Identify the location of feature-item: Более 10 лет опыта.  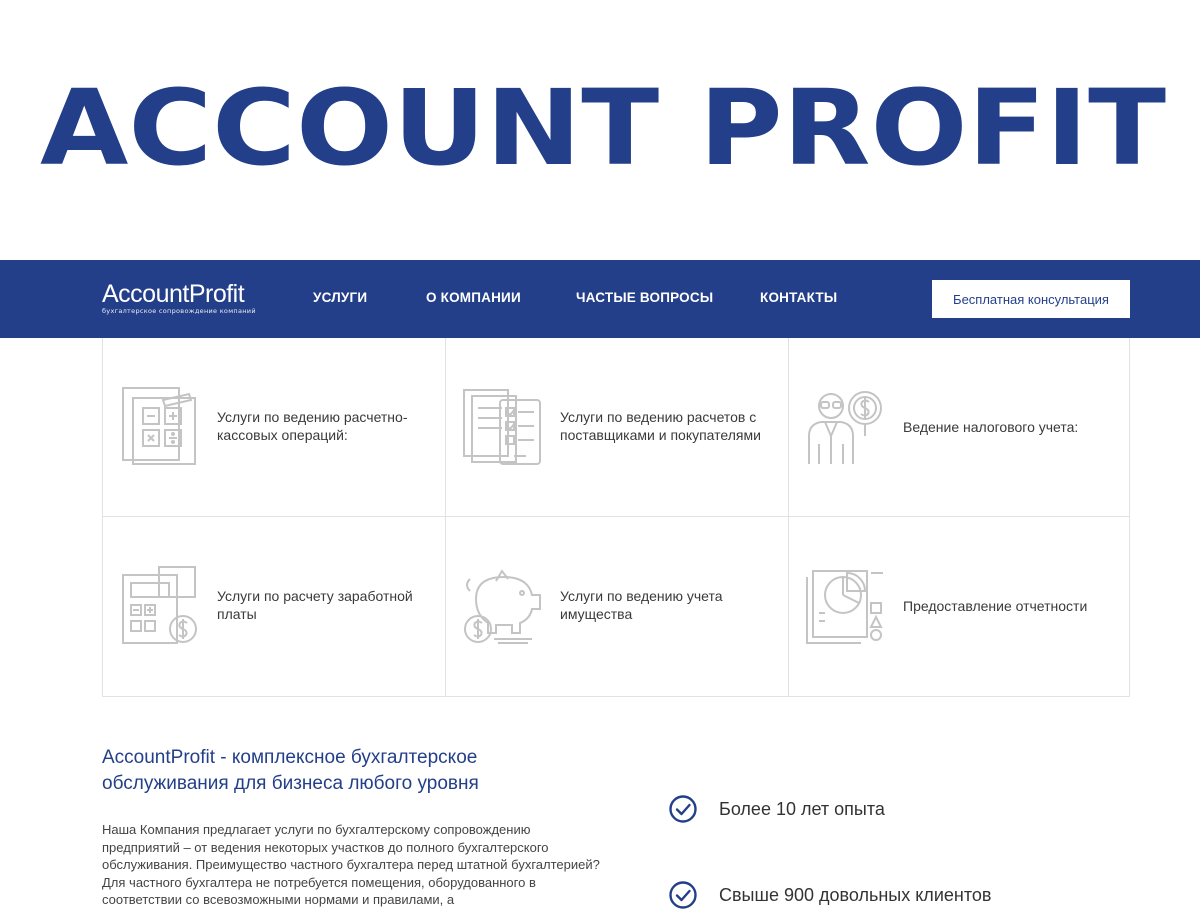
(776, 809).